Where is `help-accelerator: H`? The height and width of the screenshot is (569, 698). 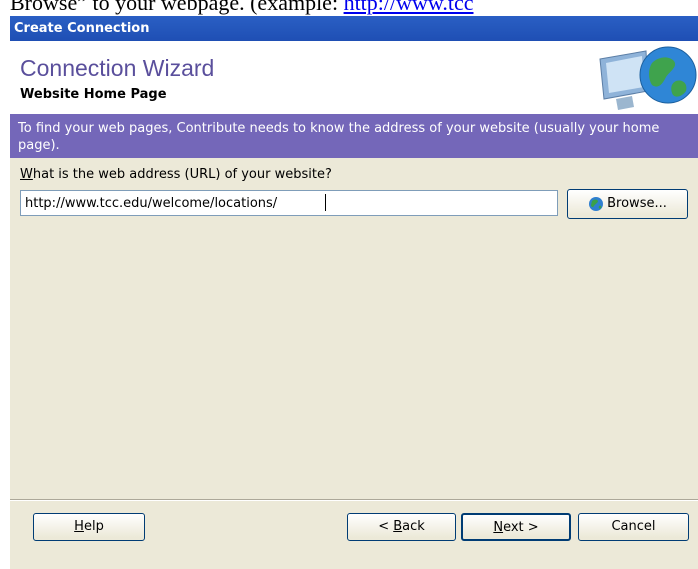
help-accelerator: H is located at coordinates (79, 526).